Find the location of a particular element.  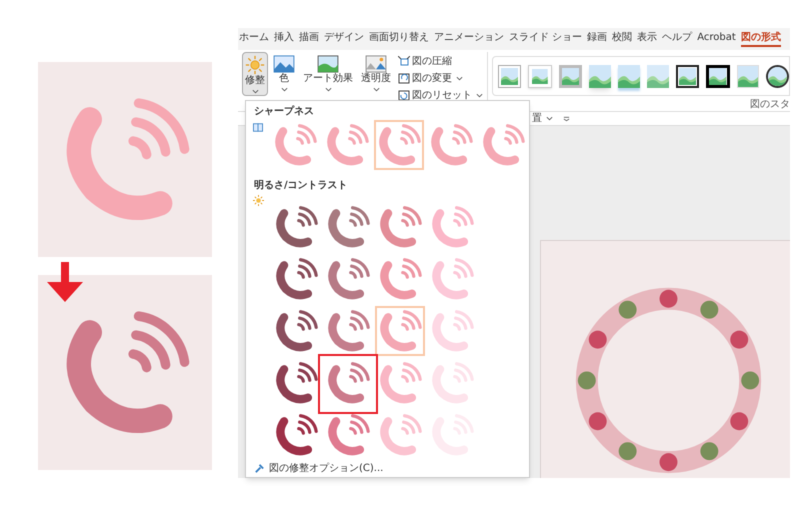

ribbon-button: 透明度 is located at coordinates (376, 74).